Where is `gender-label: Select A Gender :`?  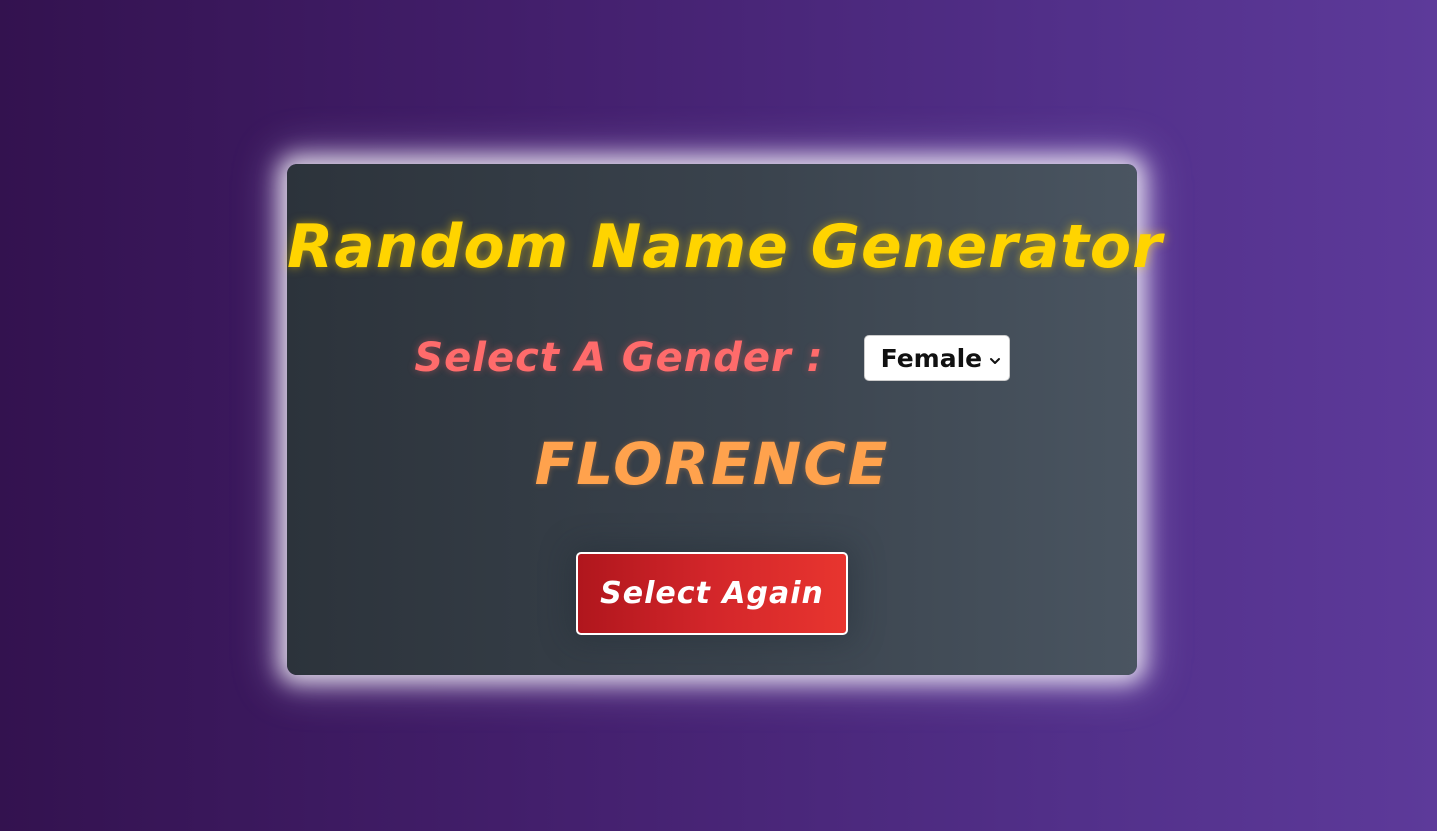
gender-label: Select A Gender : is located at coordinates (619, 358).